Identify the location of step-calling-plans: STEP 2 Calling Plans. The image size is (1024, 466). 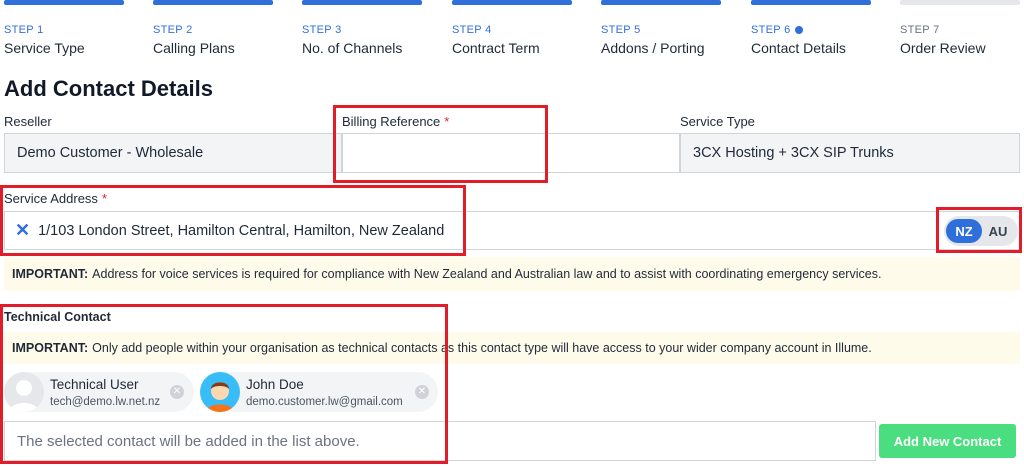
(213, 28).